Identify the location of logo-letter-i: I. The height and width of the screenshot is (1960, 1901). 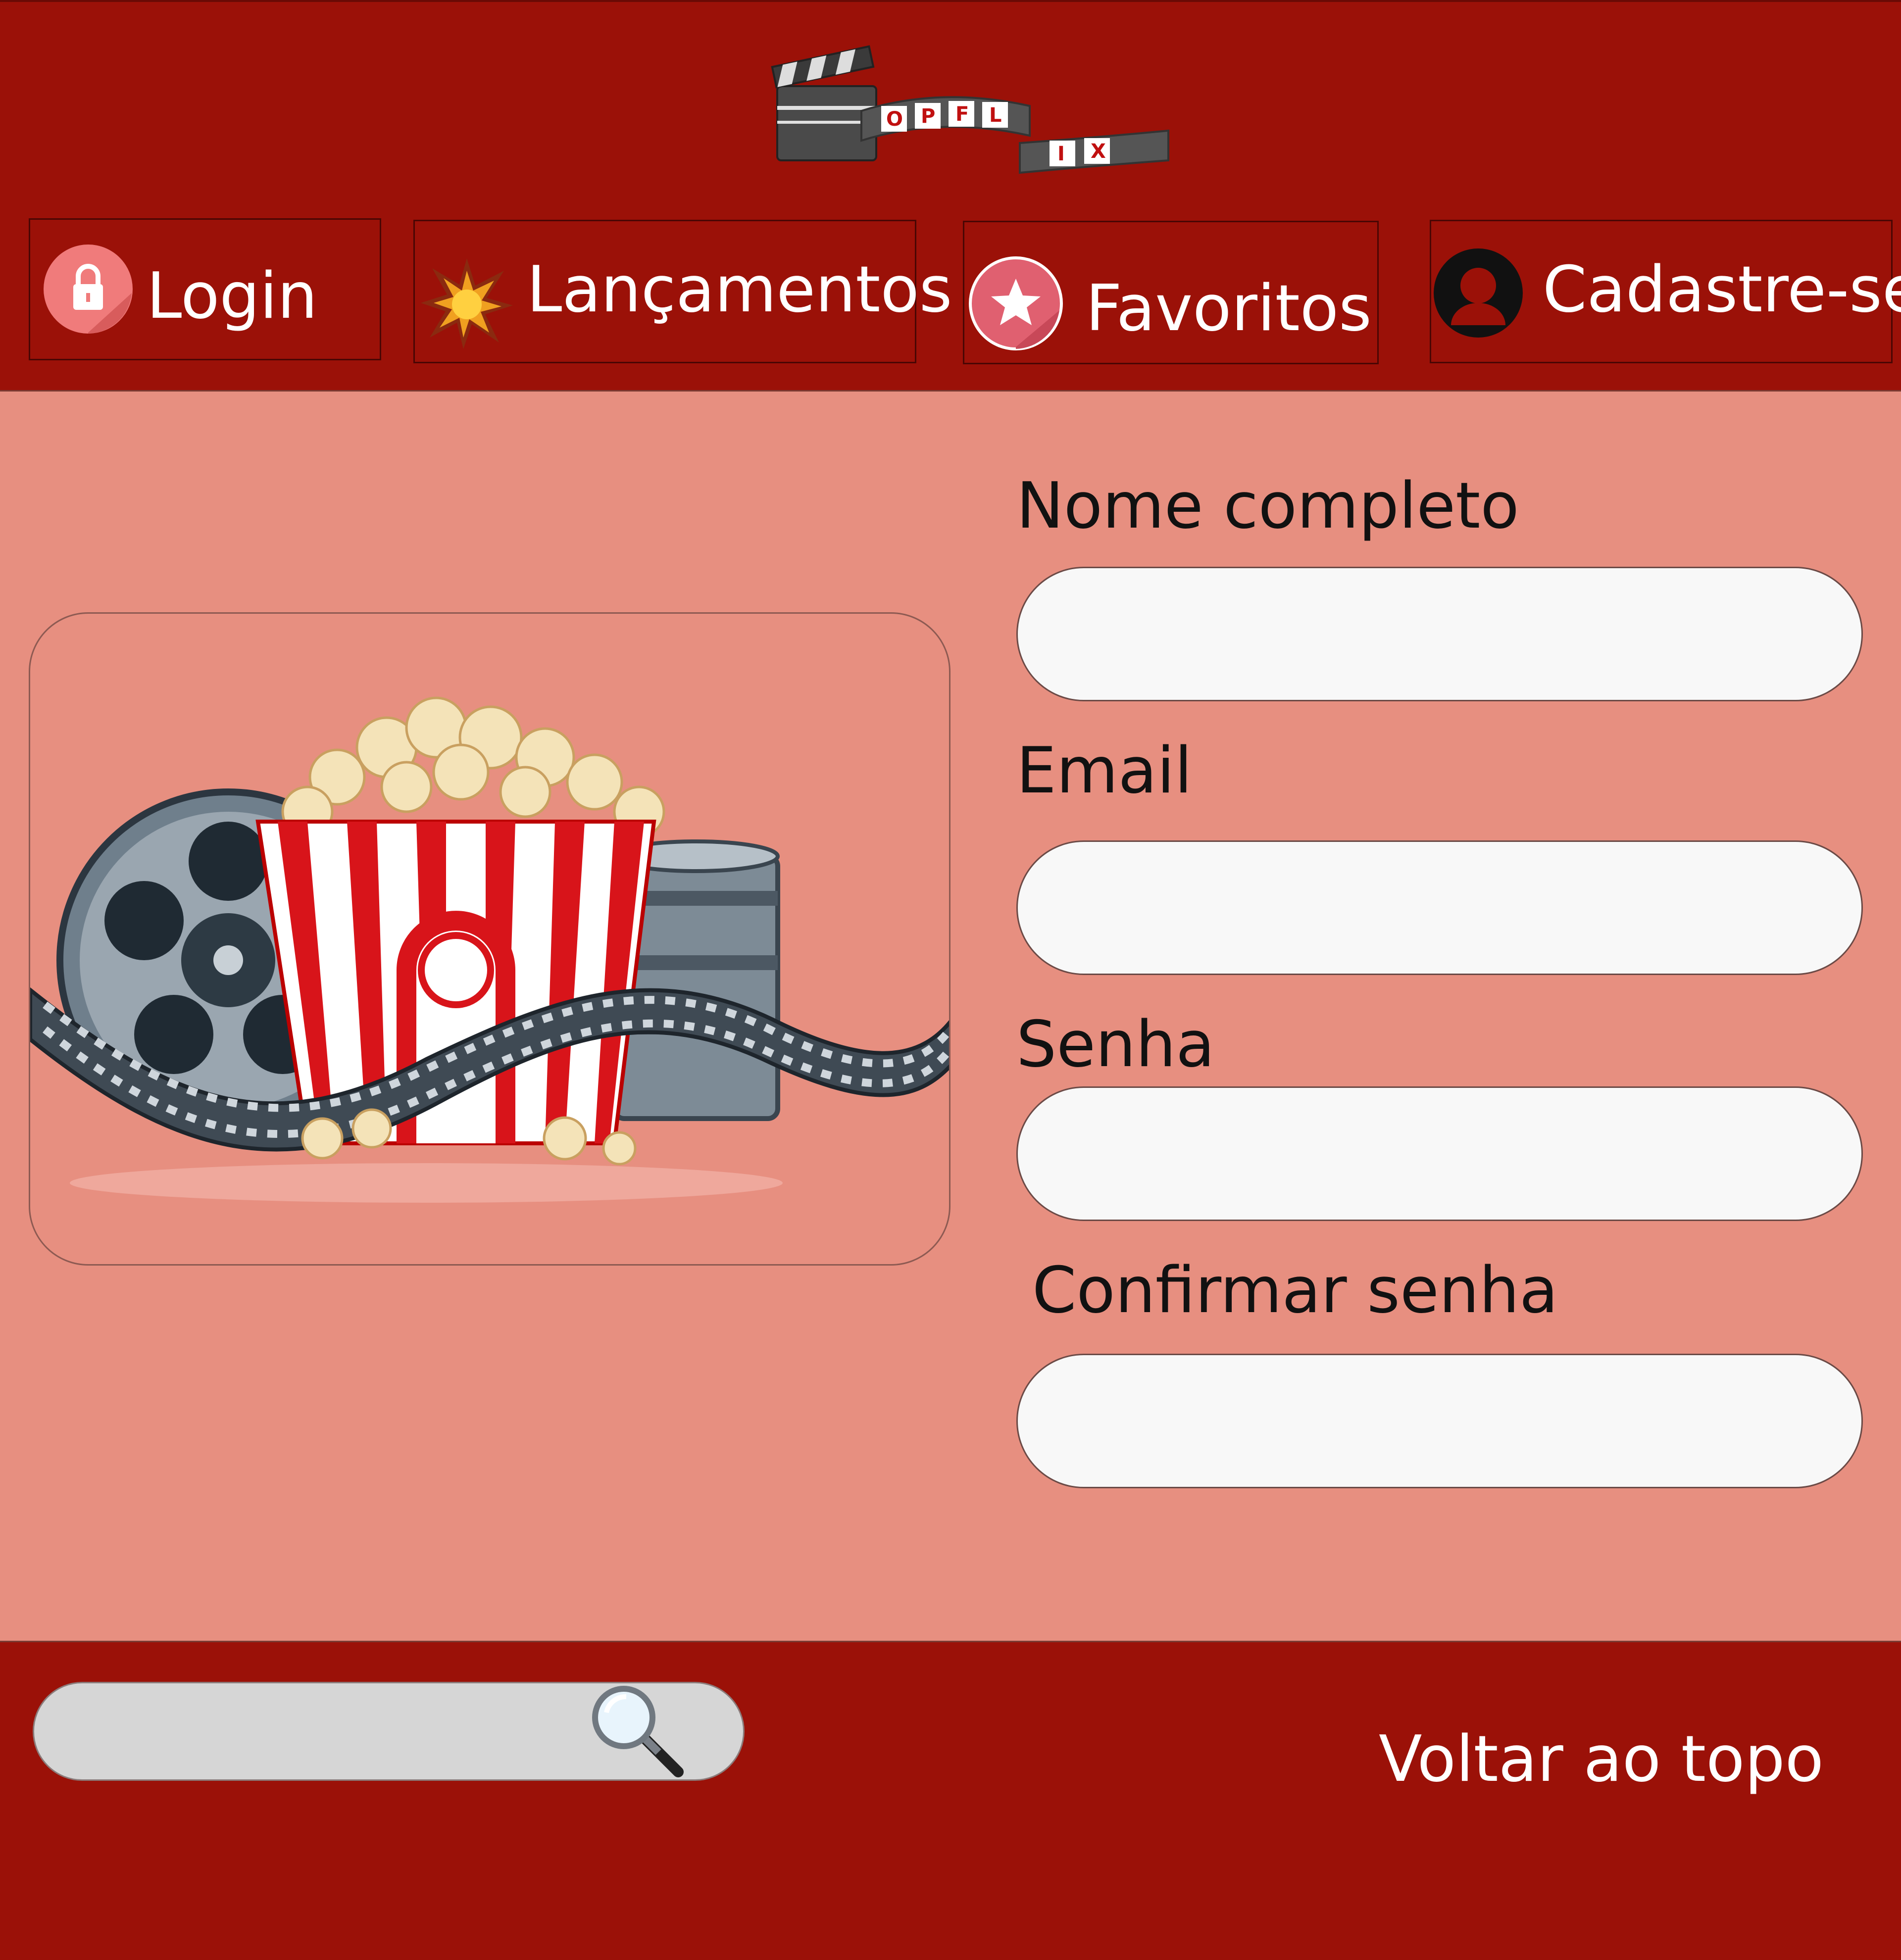
(1061, 154).